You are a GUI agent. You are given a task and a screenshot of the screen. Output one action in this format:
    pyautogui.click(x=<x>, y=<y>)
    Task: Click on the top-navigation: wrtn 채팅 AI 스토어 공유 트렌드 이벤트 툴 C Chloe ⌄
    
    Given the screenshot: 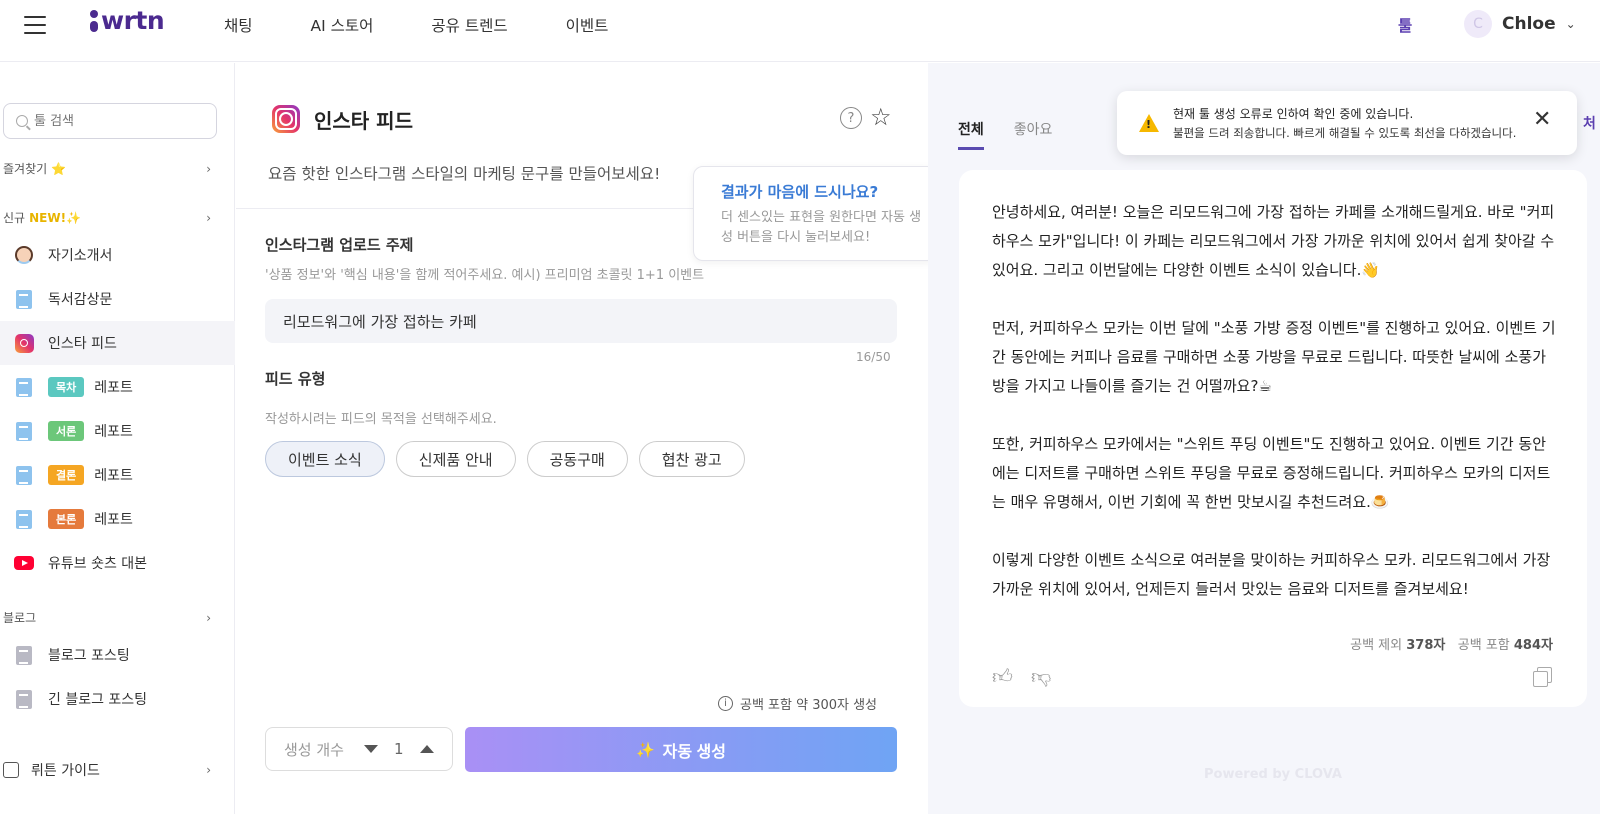 What is the action you would take?
    pyautogui.click(x=800, y=31)
    